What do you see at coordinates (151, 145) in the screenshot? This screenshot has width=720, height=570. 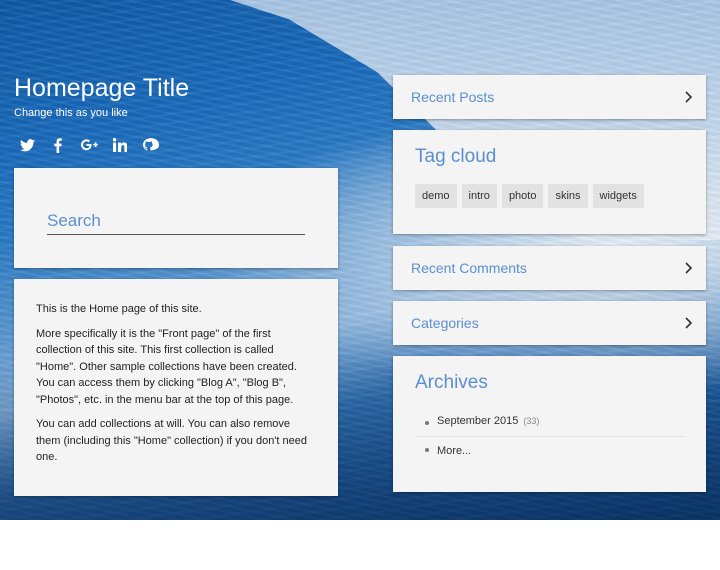 I see `github-icon` at bounding box center [151, 145].